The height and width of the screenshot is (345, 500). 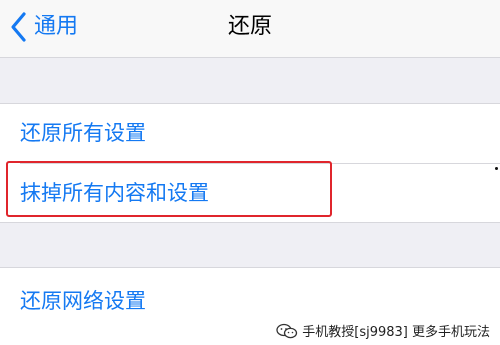 What do you see at coordinates (249, 26) in the screenshot?
I see `page-title: 还原` at bounding box center [249, 26].